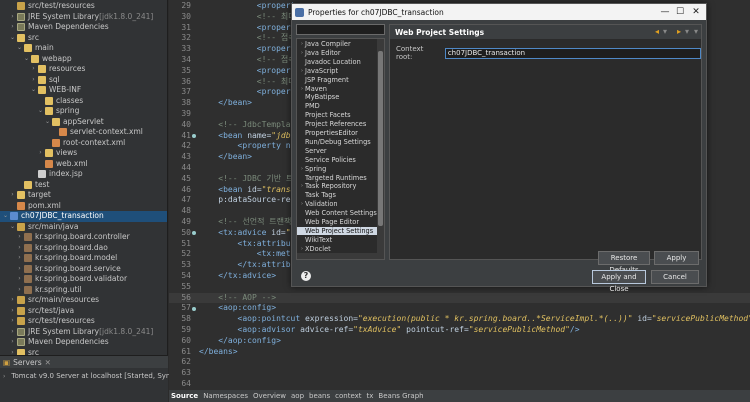  I want to click on vertical-scrollbar, so click(380, 149).